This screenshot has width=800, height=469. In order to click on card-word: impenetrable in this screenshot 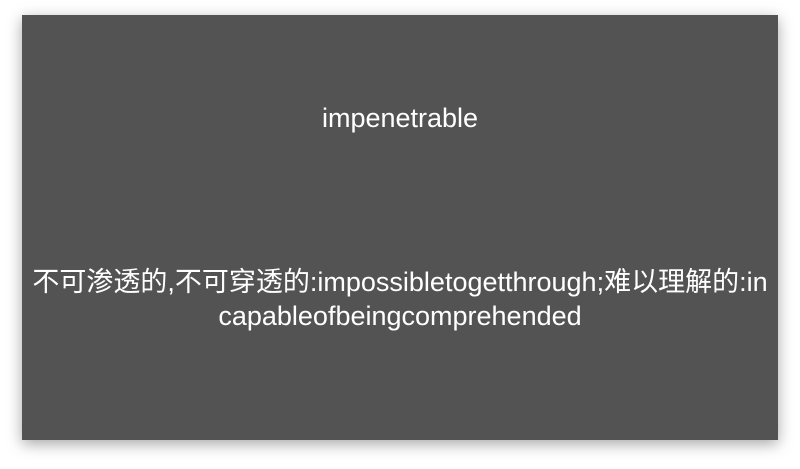, I will do `click(400, 118)`.